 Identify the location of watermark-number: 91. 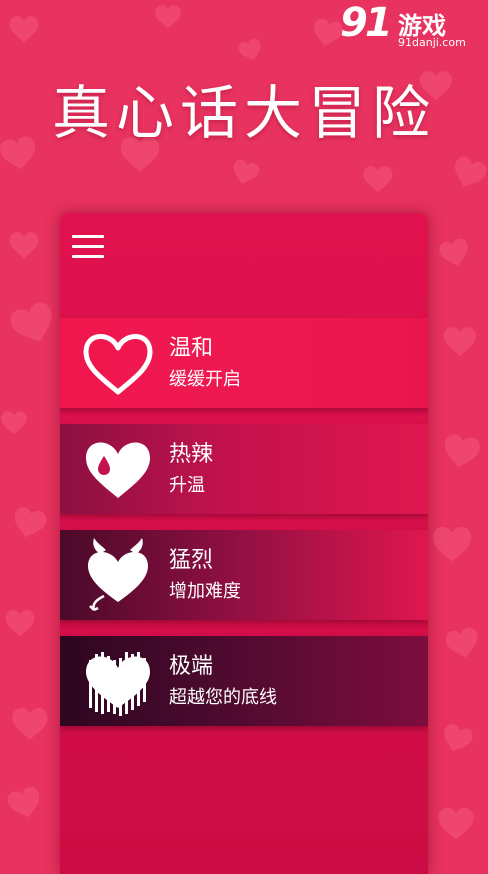
(366, 23).